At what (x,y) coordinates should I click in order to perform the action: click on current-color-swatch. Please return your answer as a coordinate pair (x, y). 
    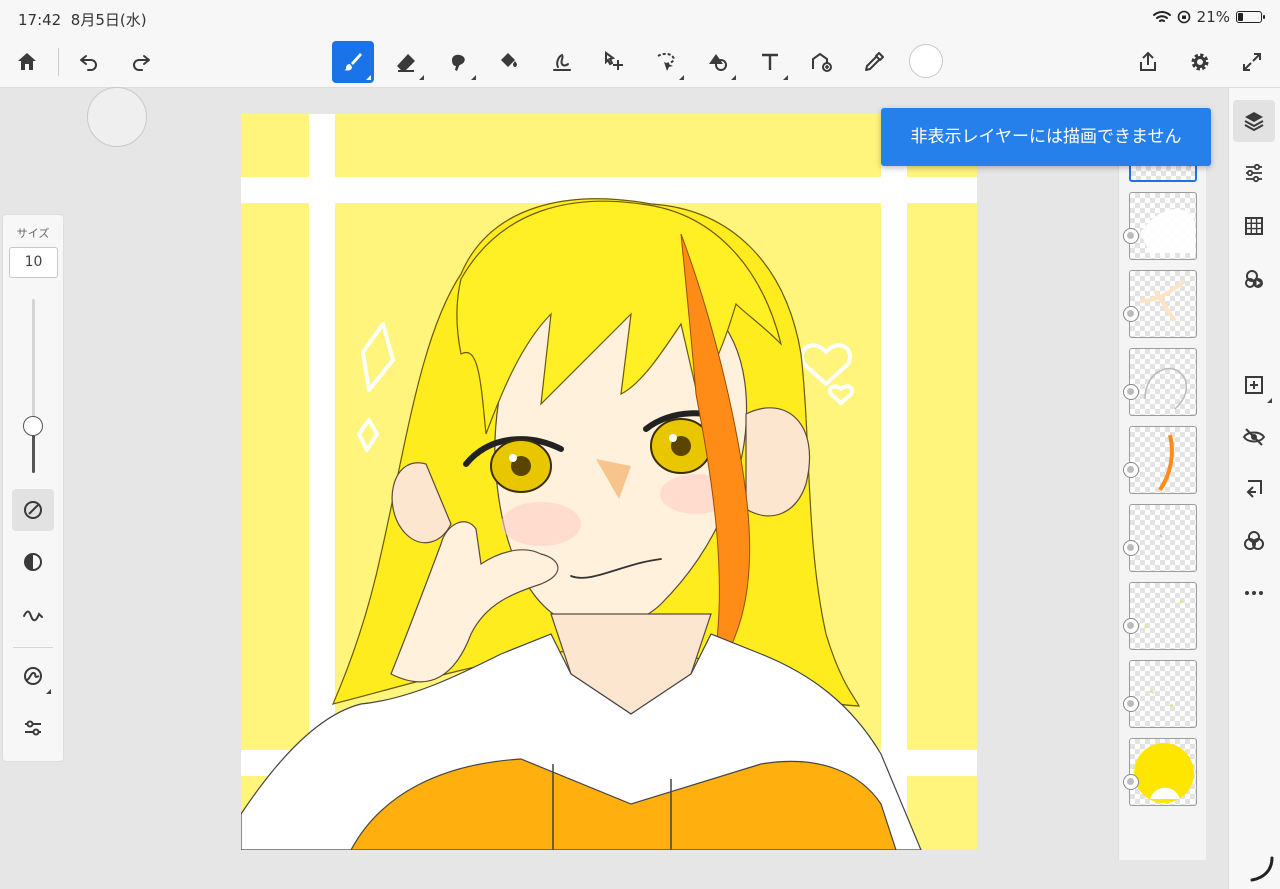
    Looking at the image, I should click on (926, 61).